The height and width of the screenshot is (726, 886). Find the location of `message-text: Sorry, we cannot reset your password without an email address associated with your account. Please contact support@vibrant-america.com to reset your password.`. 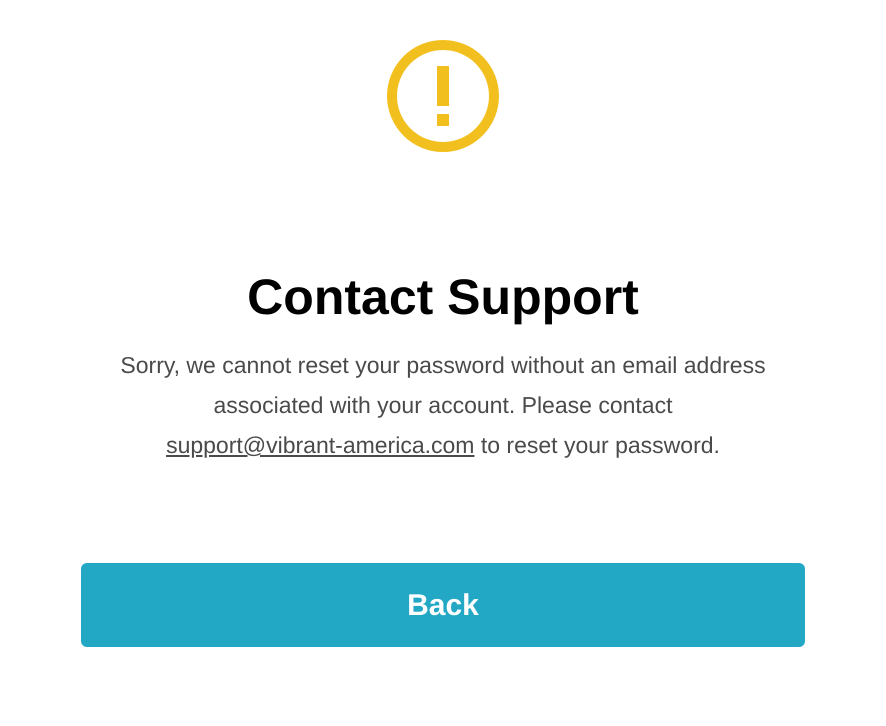

message-text: Sorry, we cannot reset your password without an email address associated with your account. Please contact support@vibrant-america.com to reset your password. is located at coordinates (443, 405).